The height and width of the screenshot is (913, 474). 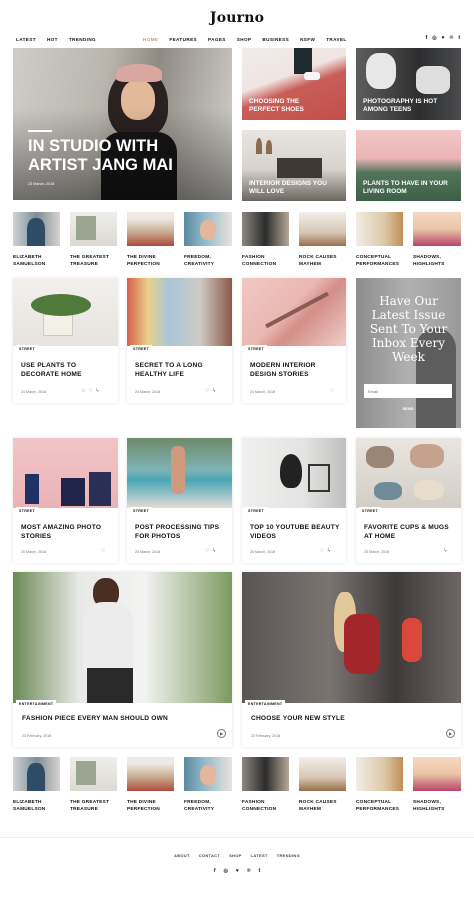 What do you see at coordinates (370, 510) in the screenshot?
I see `card-cups-tag: STREET` at bounding box center [370, 510].